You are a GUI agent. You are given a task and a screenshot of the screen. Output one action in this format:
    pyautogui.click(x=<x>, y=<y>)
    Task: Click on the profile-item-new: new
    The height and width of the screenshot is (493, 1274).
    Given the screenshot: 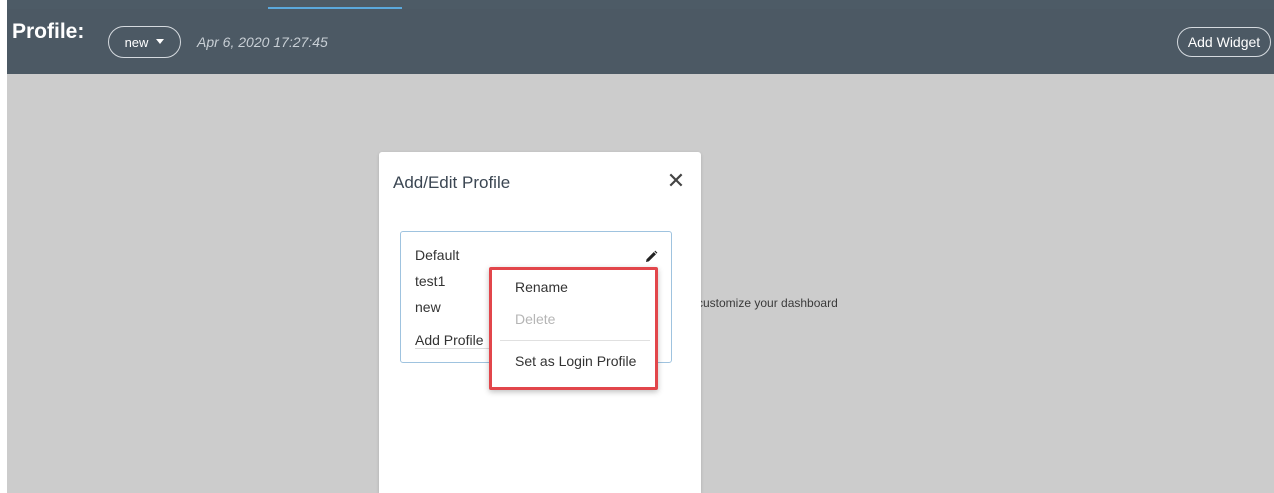 What is the action you would take?
    pyautogui.click(x=428, y=307)
    